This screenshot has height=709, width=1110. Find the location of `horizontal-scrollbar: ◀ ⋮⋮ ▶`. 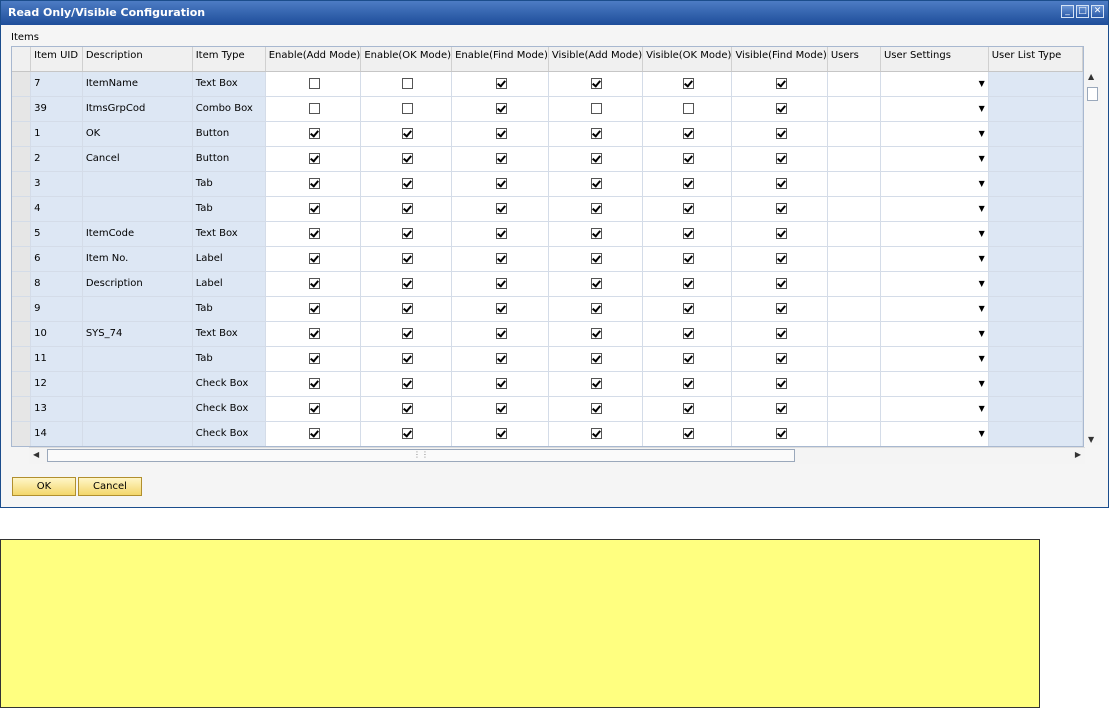

horizontal-scrollbar: ◀ ⋮⋮ ▶ is located at coordinates (557, 455).